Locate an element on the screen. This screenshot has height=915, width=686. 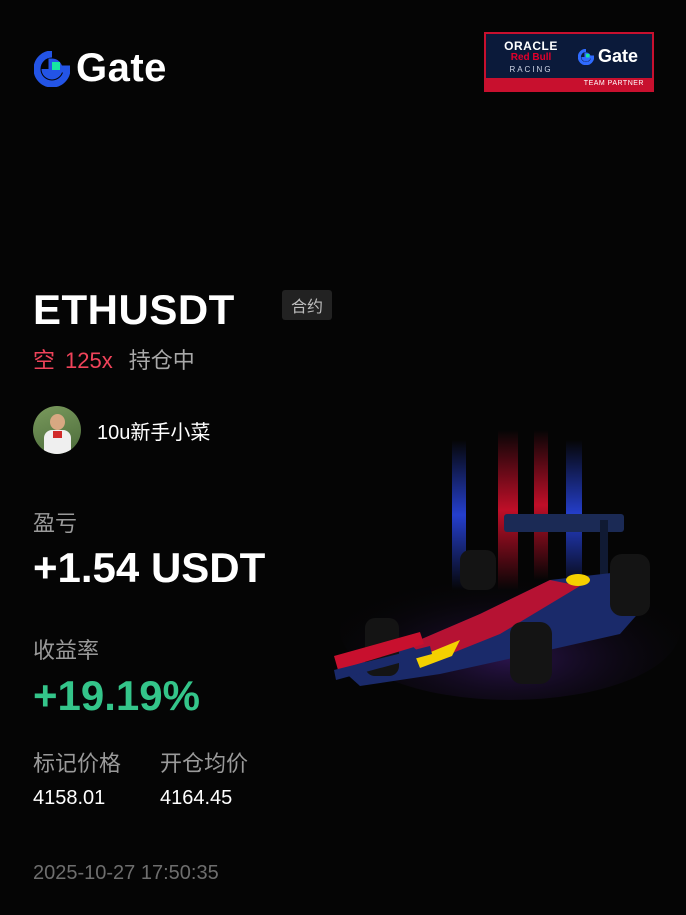
gate-logo: Gate is located at coordinates (100, 68).